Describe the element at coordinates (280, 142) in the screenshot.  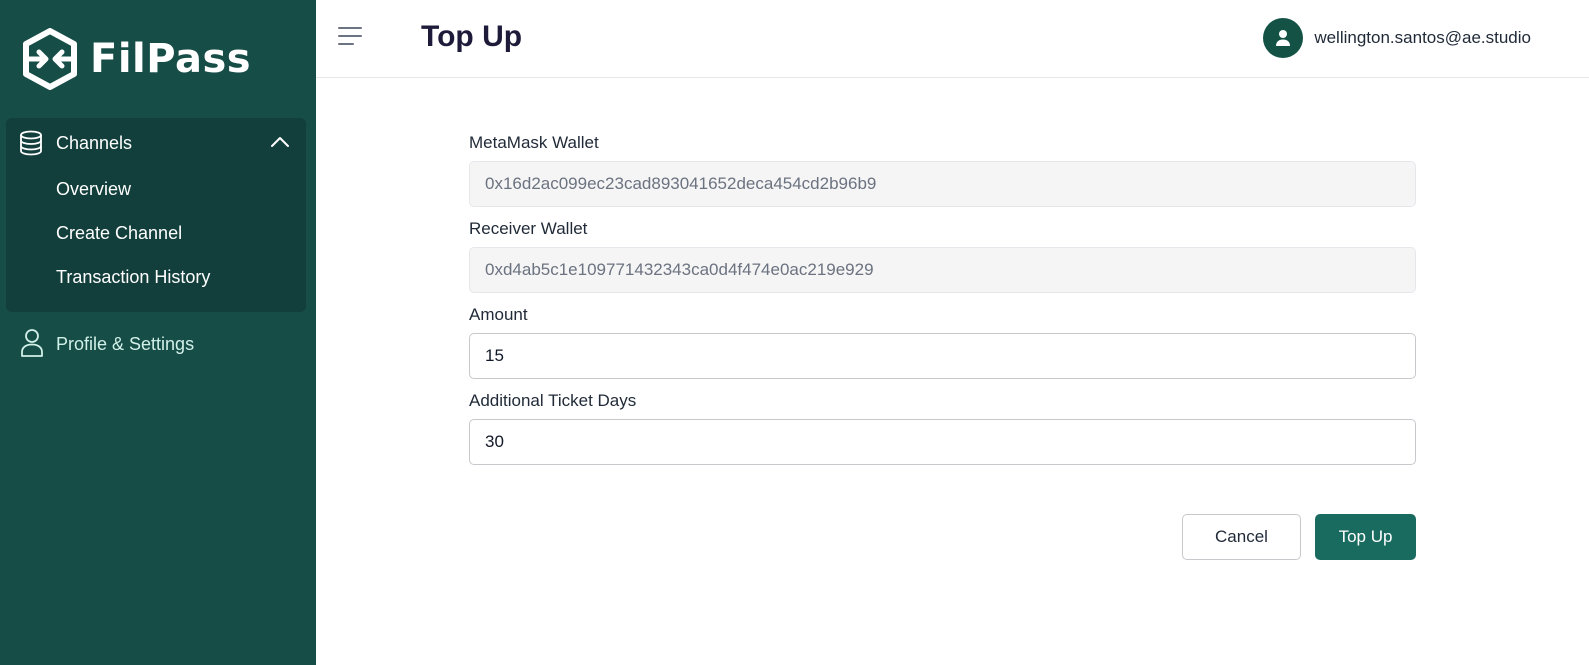
I see `chevron-up-icon` at that location.